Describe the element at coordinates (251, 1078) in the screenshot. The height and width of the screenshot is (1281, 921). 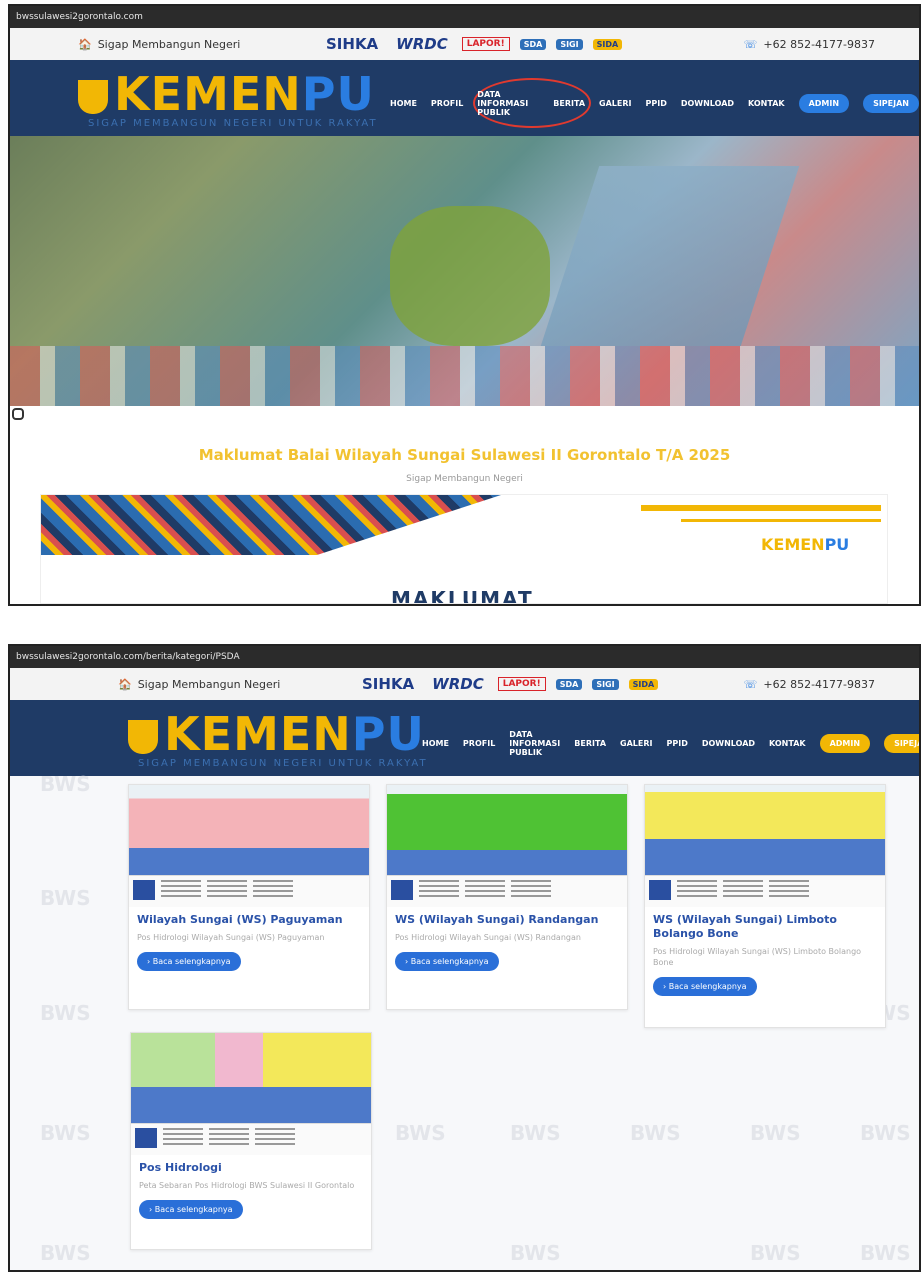
I see `map-pos-hidrologi` at that location.